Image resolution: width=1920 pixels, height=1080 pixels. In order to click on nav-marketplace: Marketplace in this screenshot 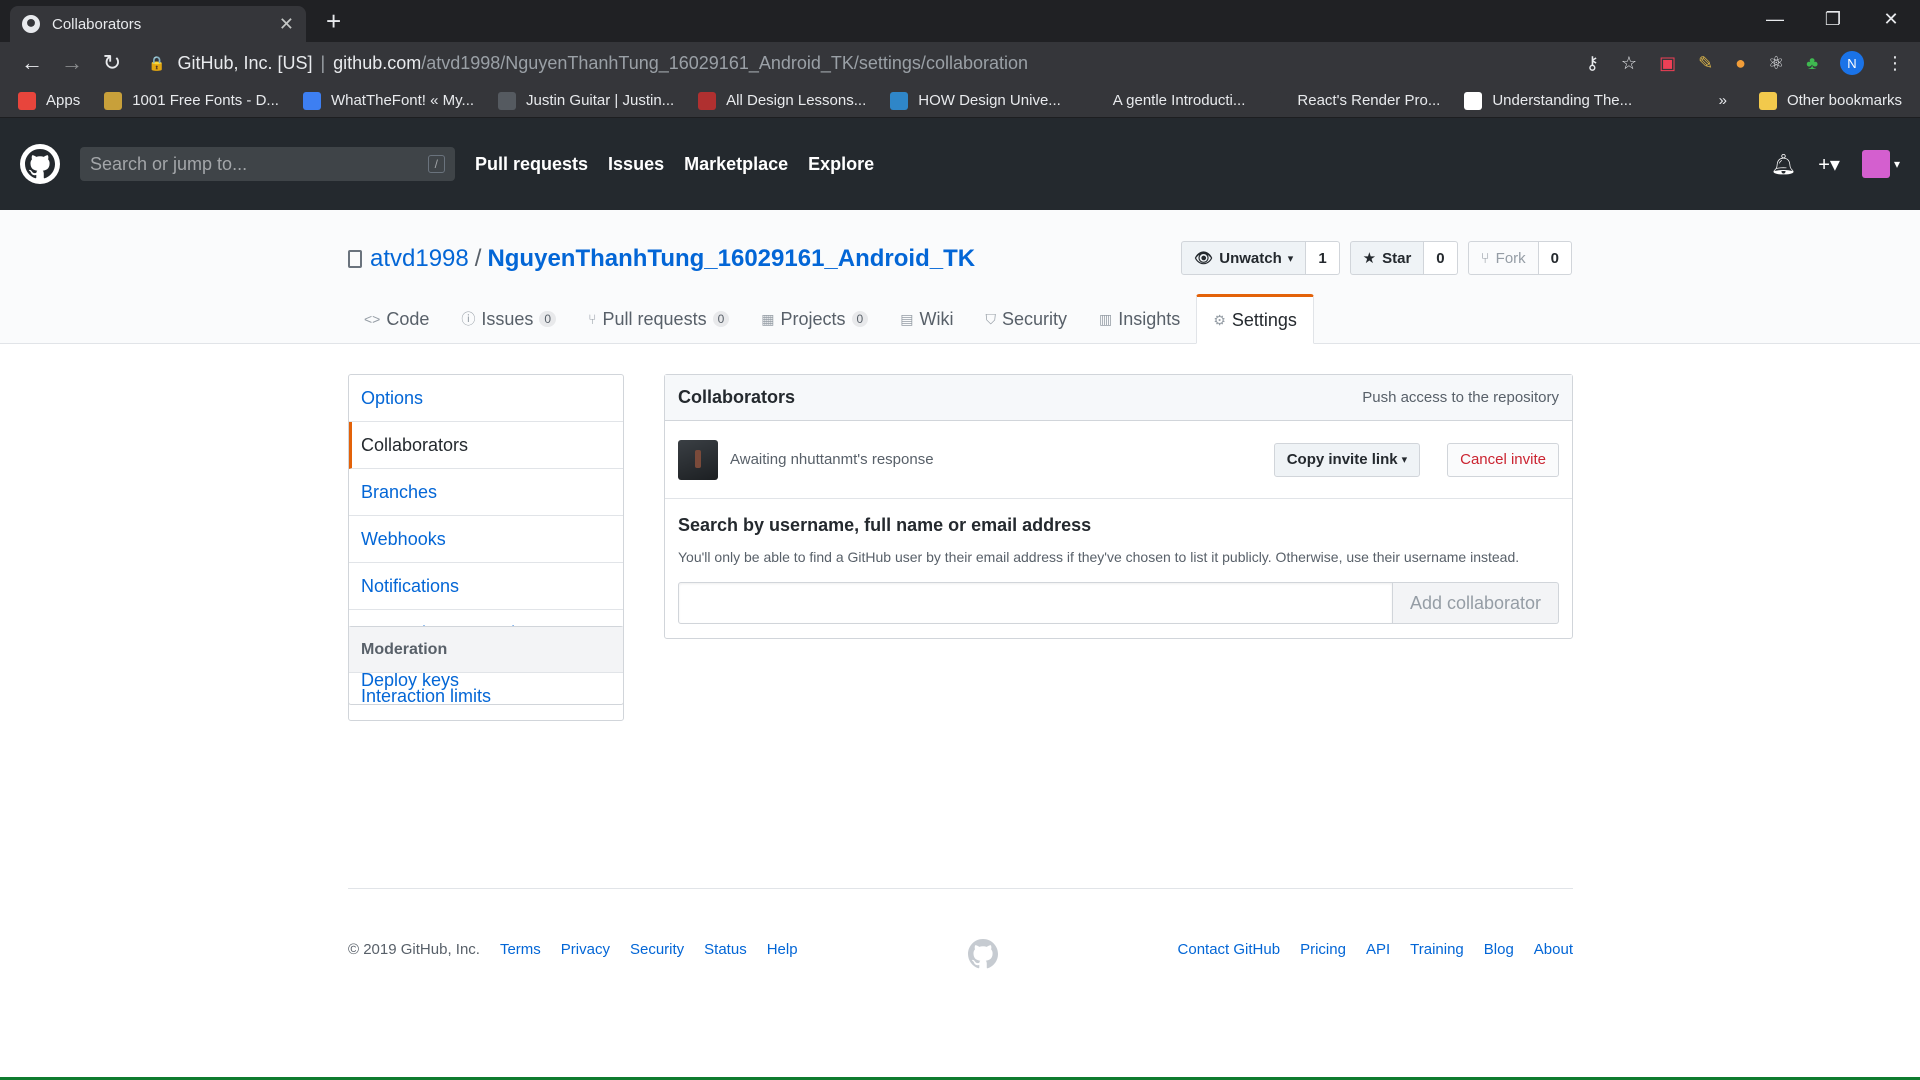, I will do `click(736, 164)`.